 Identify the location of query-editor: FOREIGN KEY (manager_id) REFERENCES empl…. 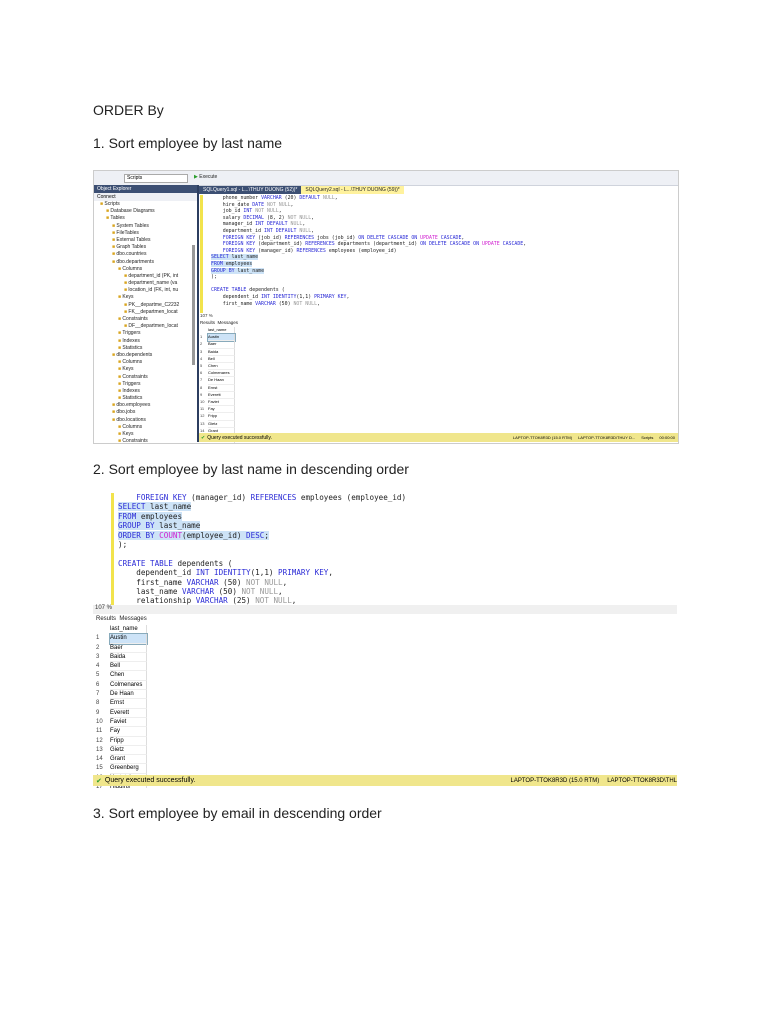
(394, 549).